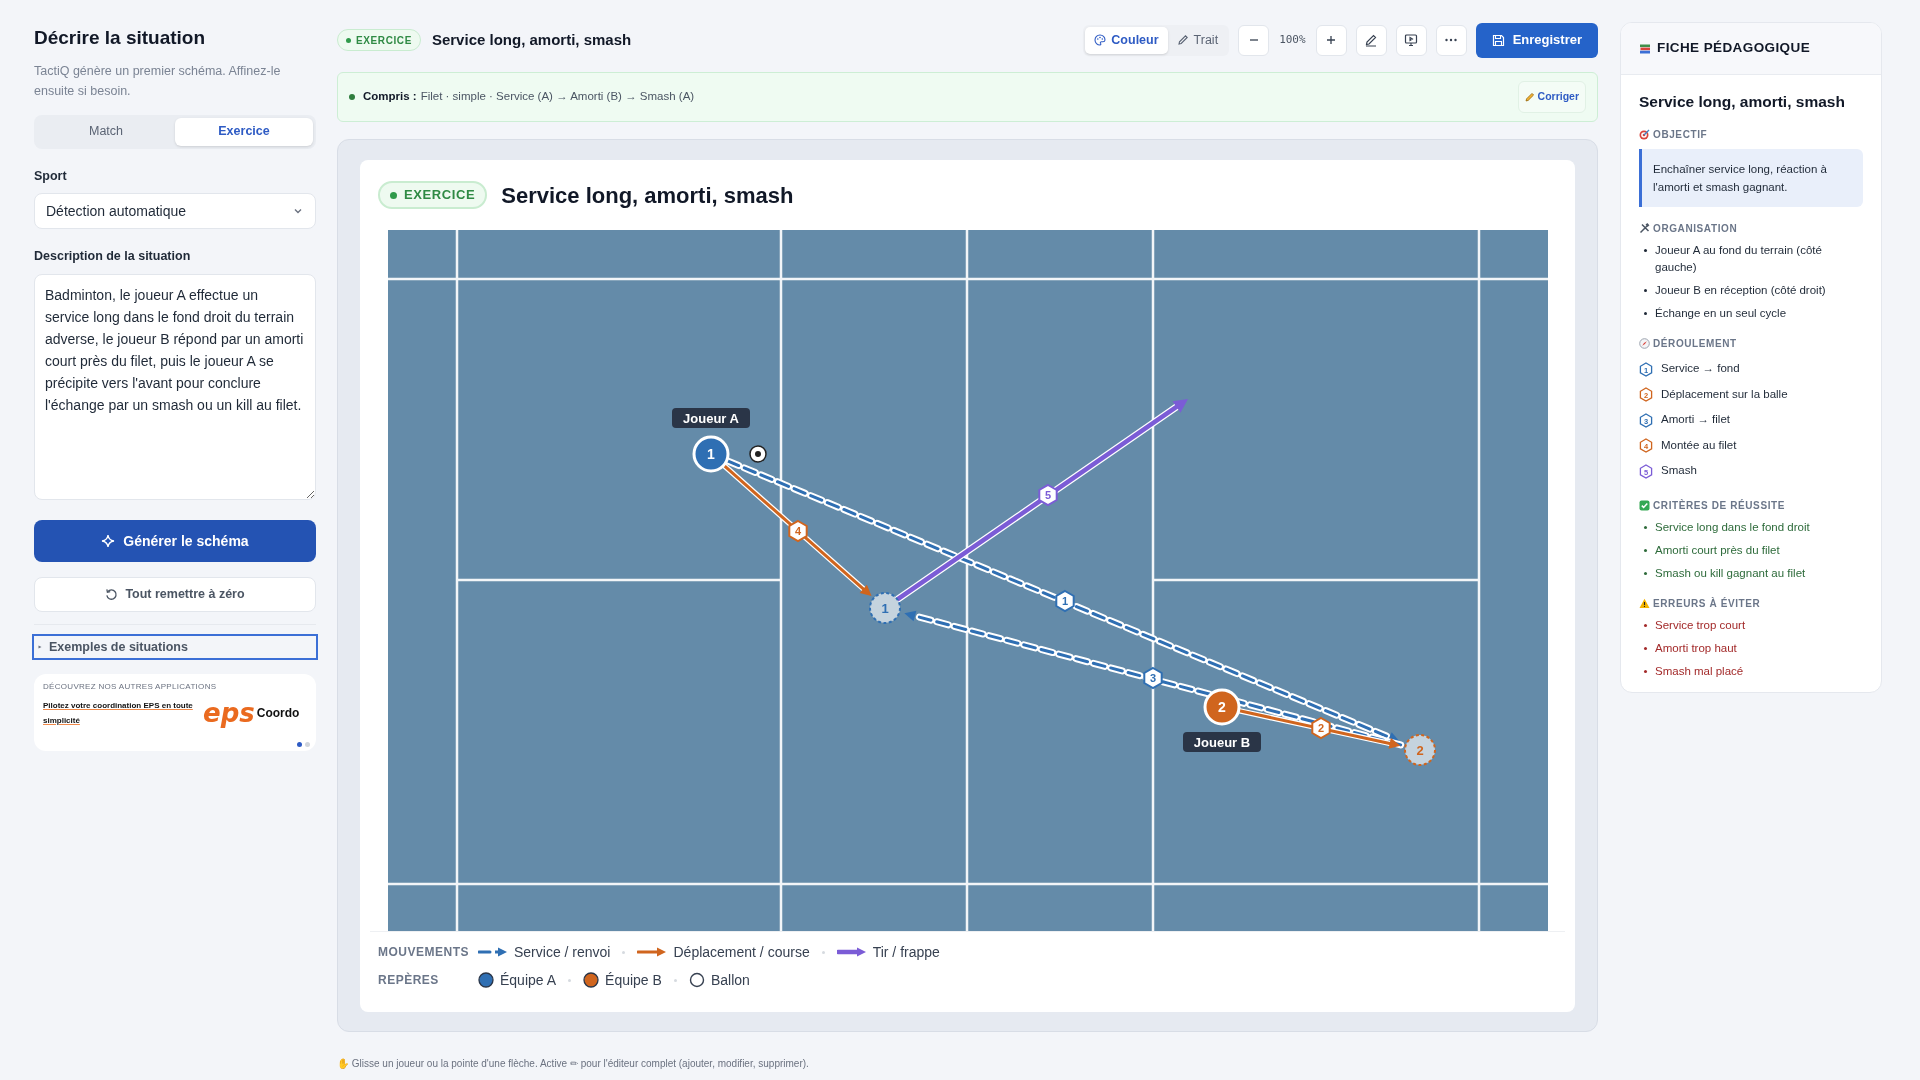  Describe the element at coordinates (390, 97) in the screenshot. I see `understood-label: Compris :` at that location.